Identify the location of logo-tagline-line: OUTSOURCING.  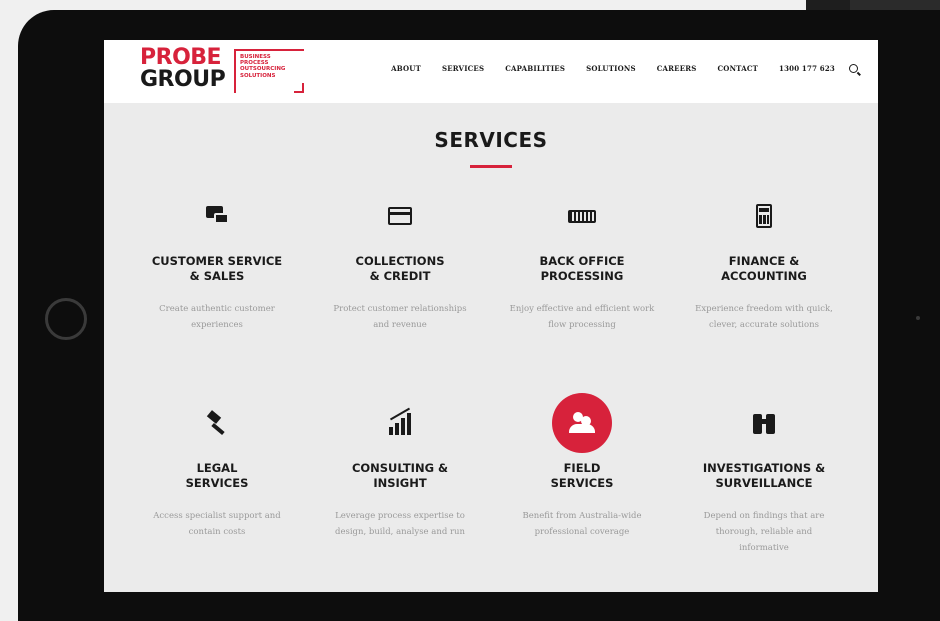
(263, 69).